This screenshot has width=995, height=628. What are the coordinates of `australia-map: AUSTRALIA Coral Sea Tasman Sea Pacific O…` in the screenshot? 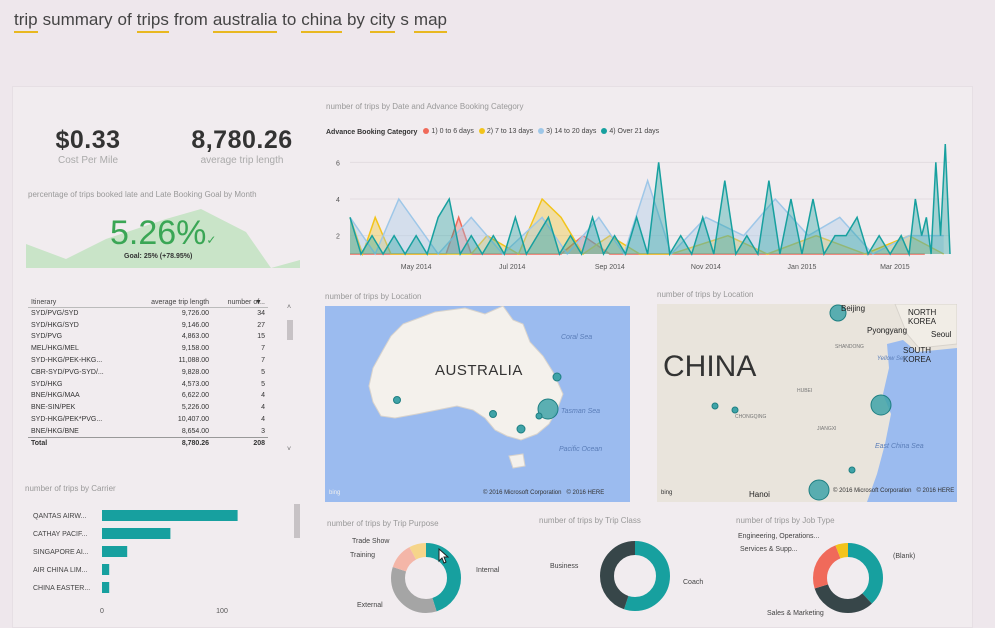 It's located at (477, 404).